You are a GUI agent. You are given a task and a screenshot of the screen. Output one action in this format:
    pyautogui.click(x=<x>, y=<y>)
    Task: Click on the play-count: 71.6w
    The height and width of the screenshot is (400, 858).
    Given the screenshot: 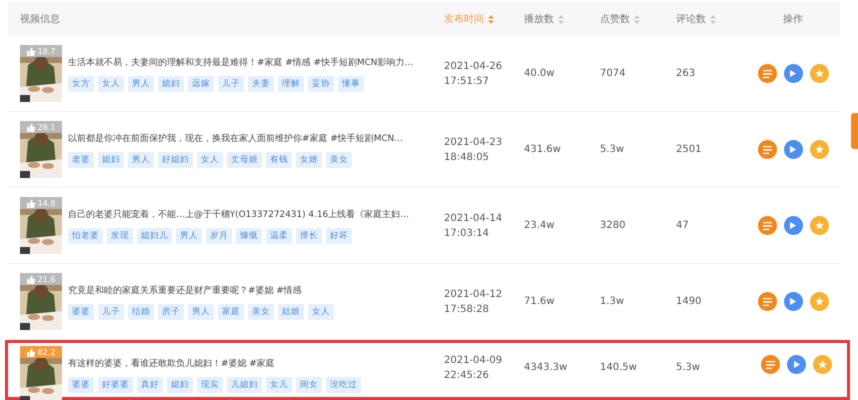 What is the action you would take?
    pyautogui.click(x=539, y=301)
    